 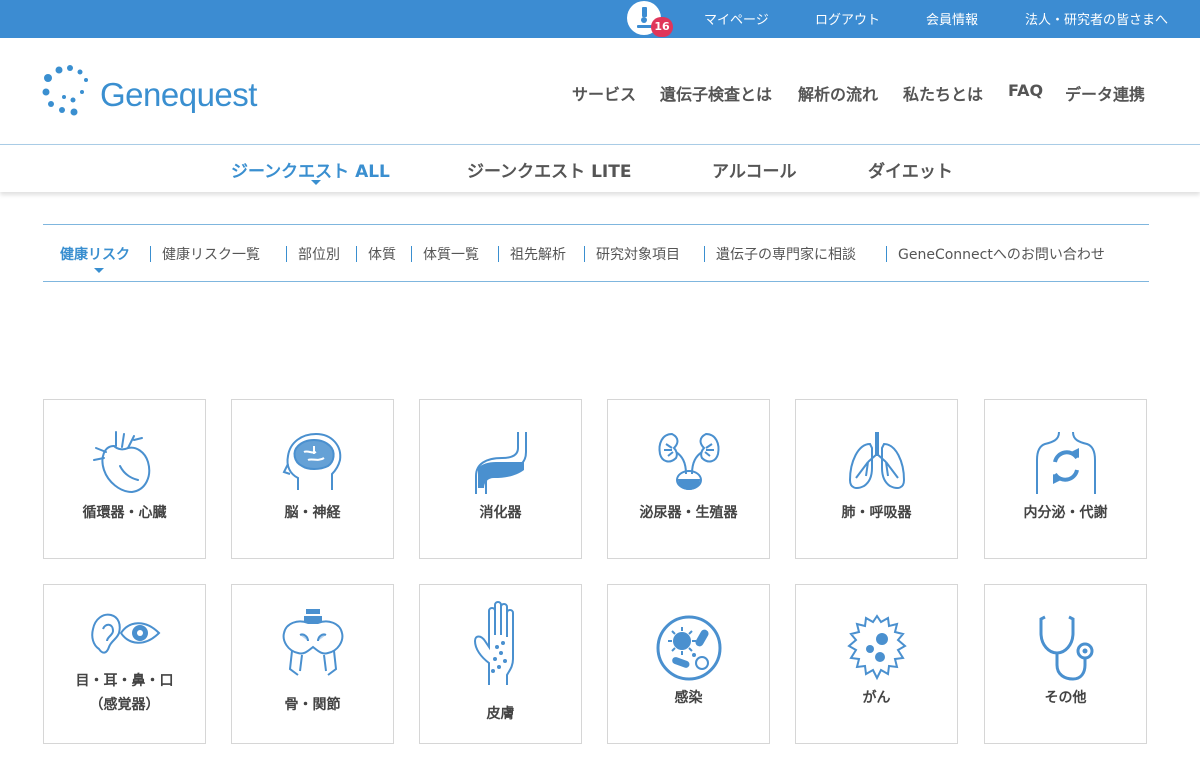 I want to click on tab-genequest-lite: ジーンクエスト LITE, so click(x=549, y=169).